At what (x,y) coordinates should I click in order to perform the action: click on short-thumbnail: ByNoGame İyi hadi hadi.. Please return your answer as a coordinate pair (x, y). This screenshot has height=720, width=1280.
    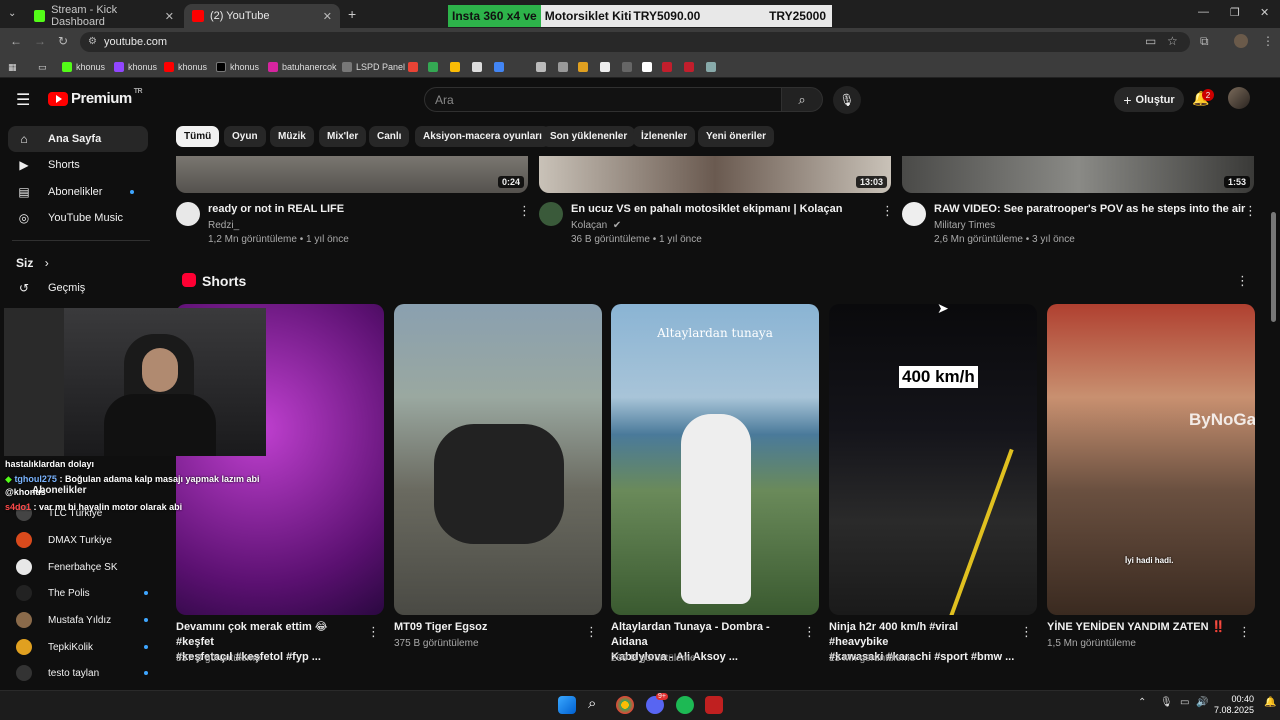
    Looking at the image, I should click on (1151, 459).